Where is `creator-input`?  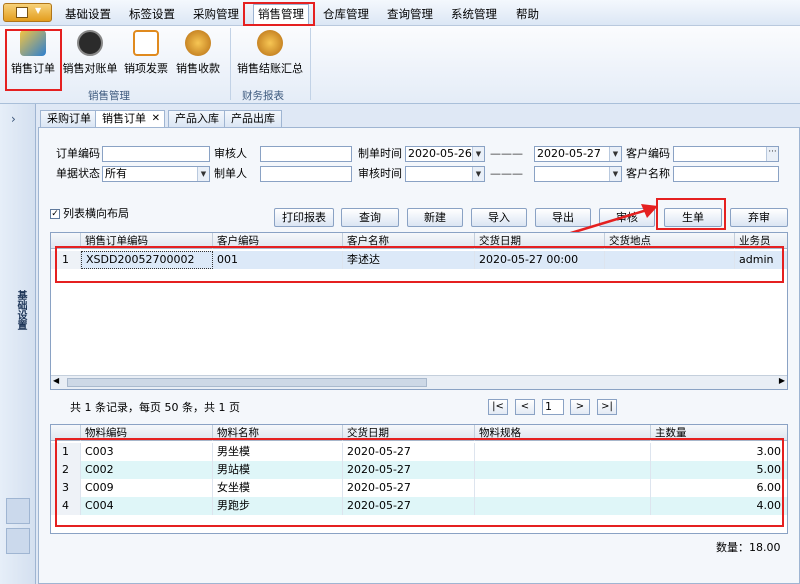
creator-input is located at coordinates (306, 174).